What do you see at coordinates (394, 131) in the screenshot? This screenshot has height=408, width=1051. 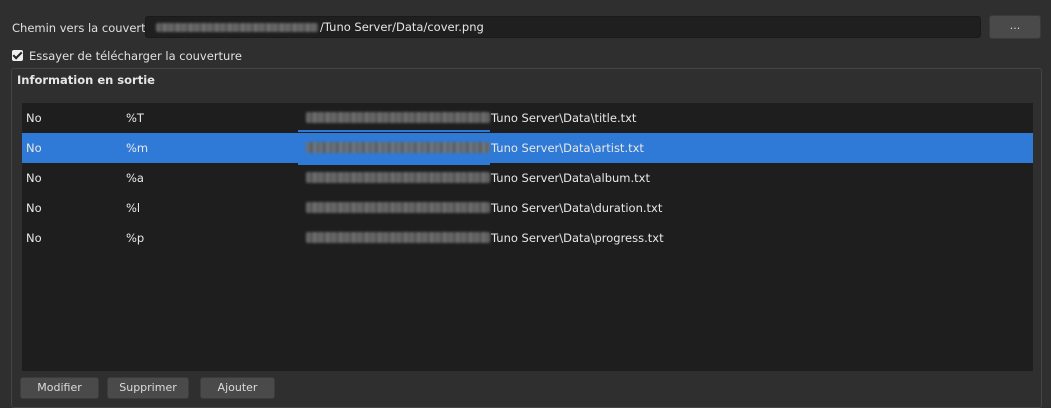 I see `drop-indicator-top` at bounding box center [394, 131].